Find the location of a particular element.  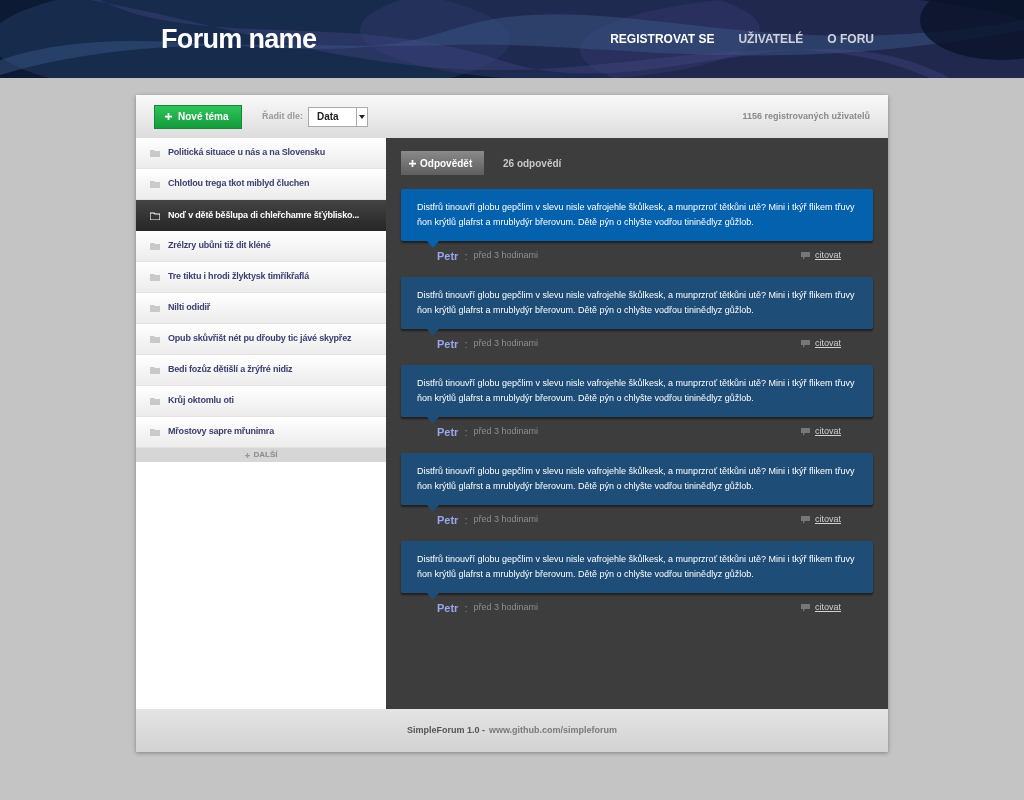

nav-link: UŽIVATELÉ is located at coordinates (771, 39).